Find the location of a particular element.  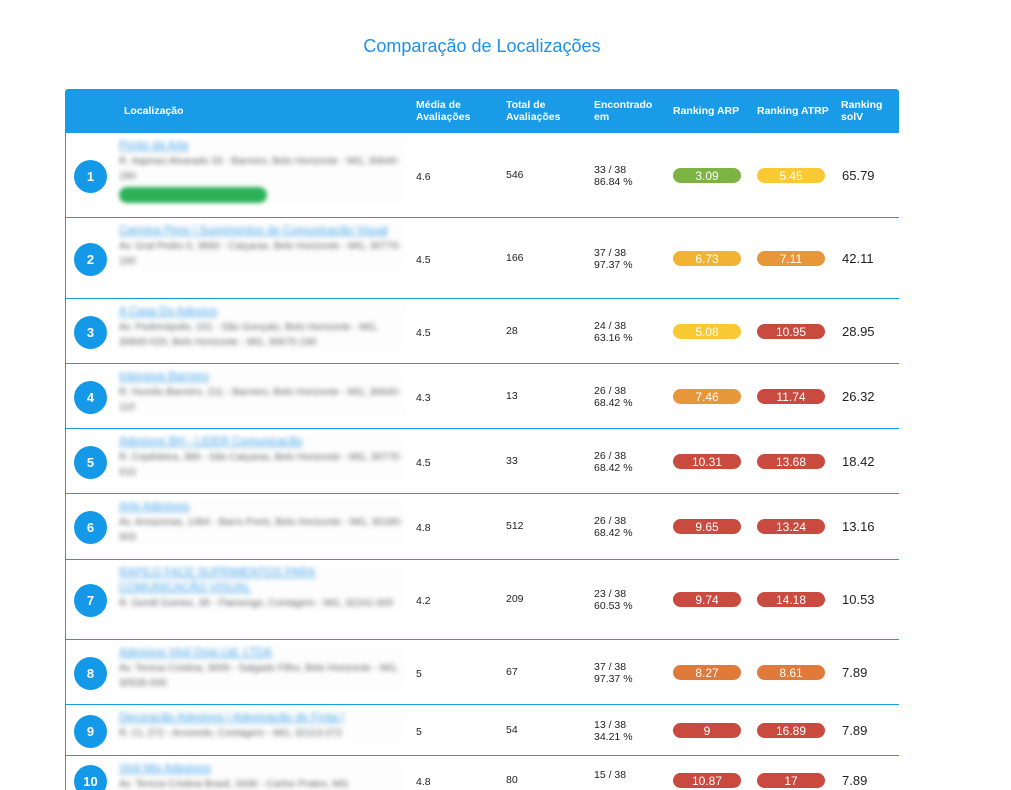

rank-number-badge: 8 is located at coordinates (90, 673).